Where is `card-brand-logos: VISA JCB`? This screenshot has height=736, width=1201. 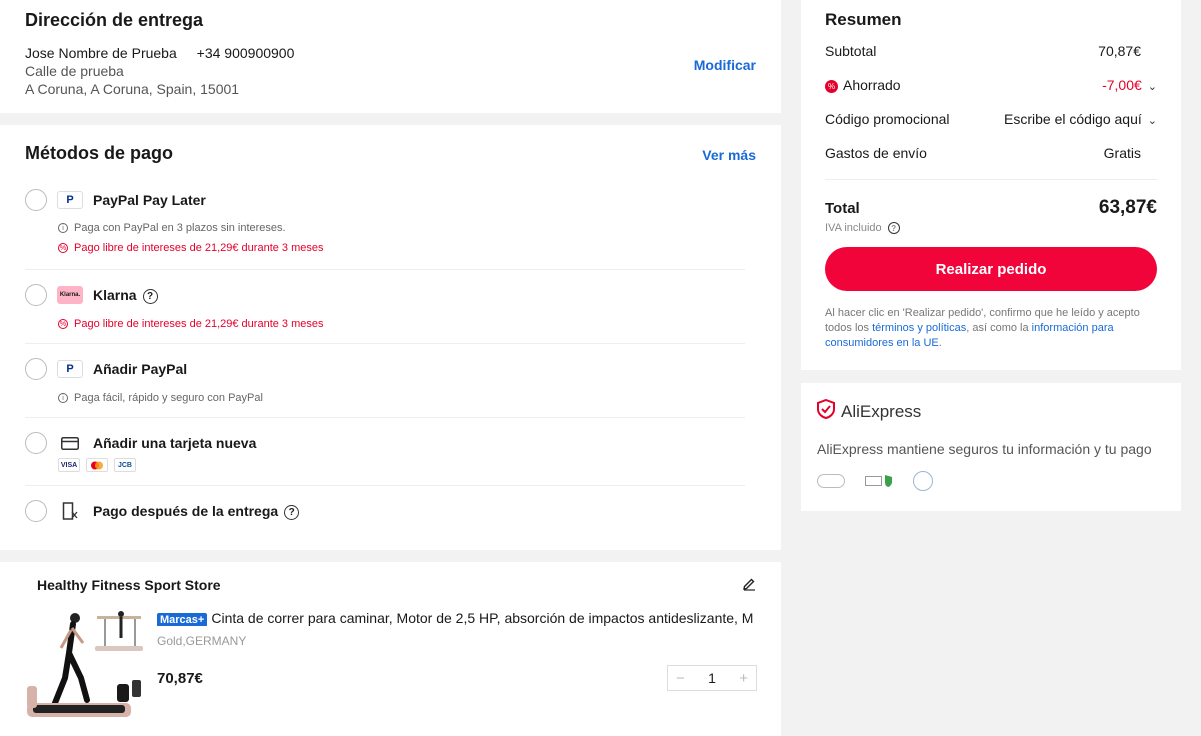
card-brand-logos: VISA JCB is located at coordinates (97, 465).